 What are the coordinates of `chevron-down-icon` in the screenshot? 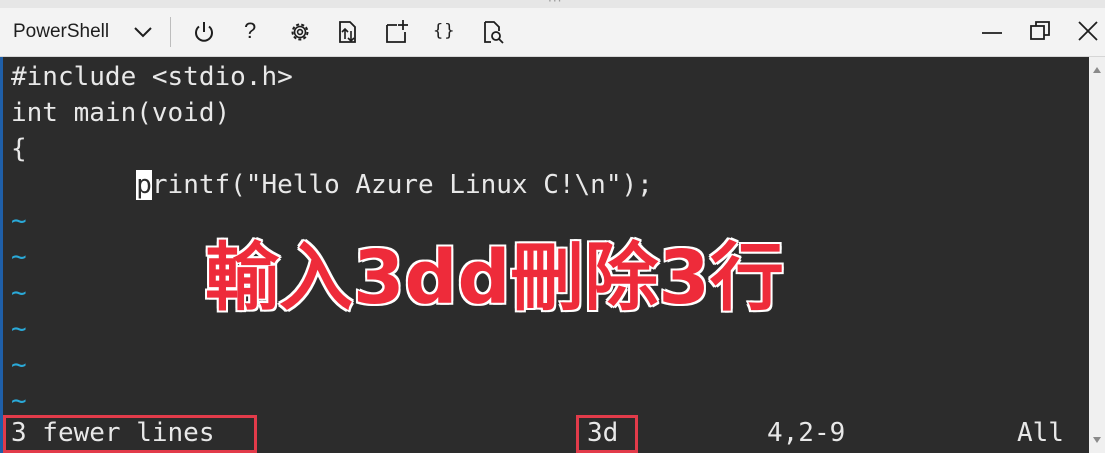 It's located at (143, 32).